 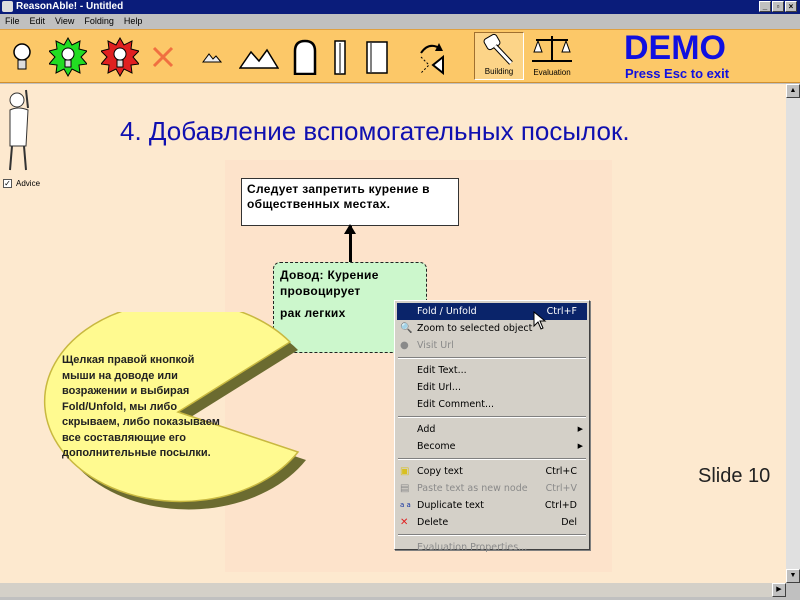 What do you see at coordinates (22, 57) in the screenshot?
I see `bulb-icon` at bounding box center [22, 57].